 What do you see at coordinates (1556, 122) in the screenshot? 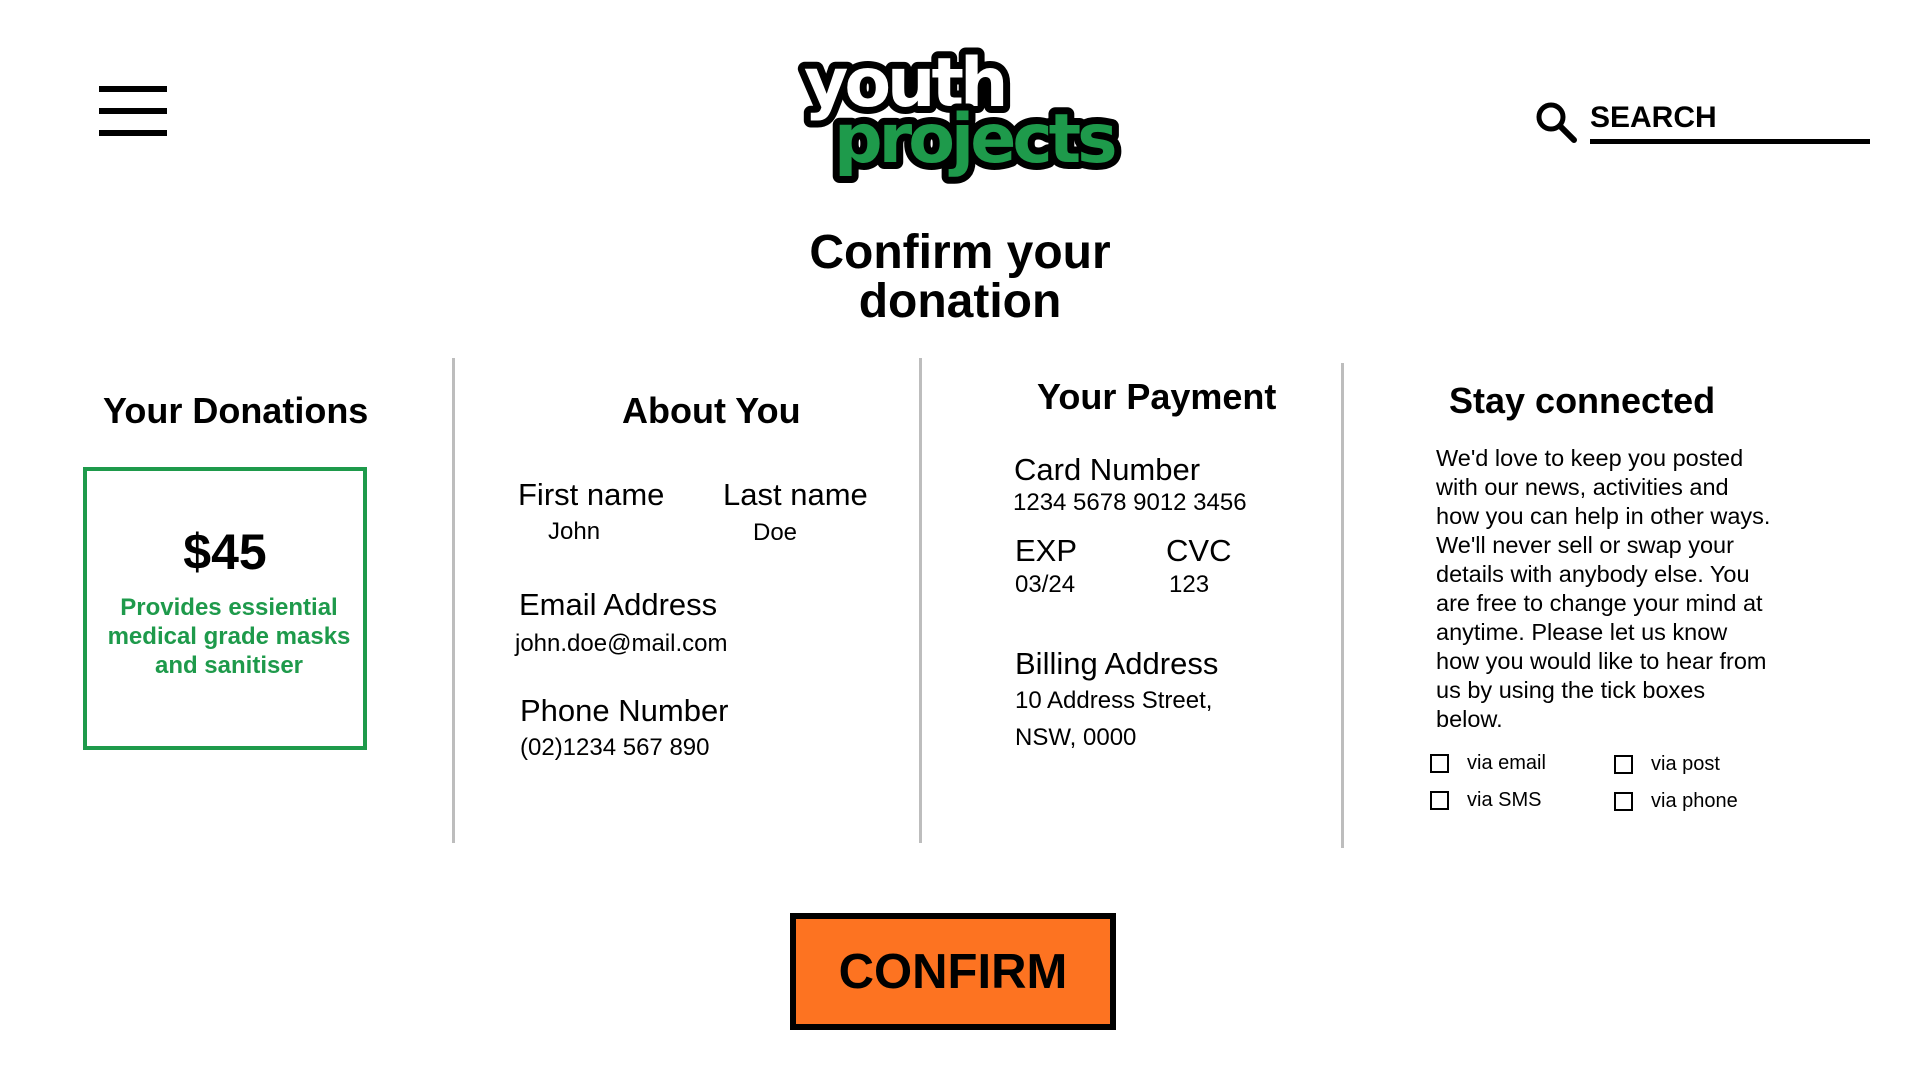
I see `search-icon` at bounding box center [1556, 122].